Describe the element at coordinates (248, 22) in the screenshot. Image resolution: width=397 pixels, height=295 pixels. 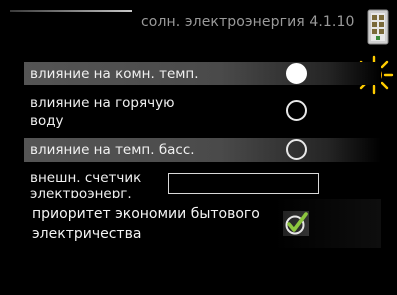
I see `page-title: солн. электроэнергия 4.1.10` at that location.